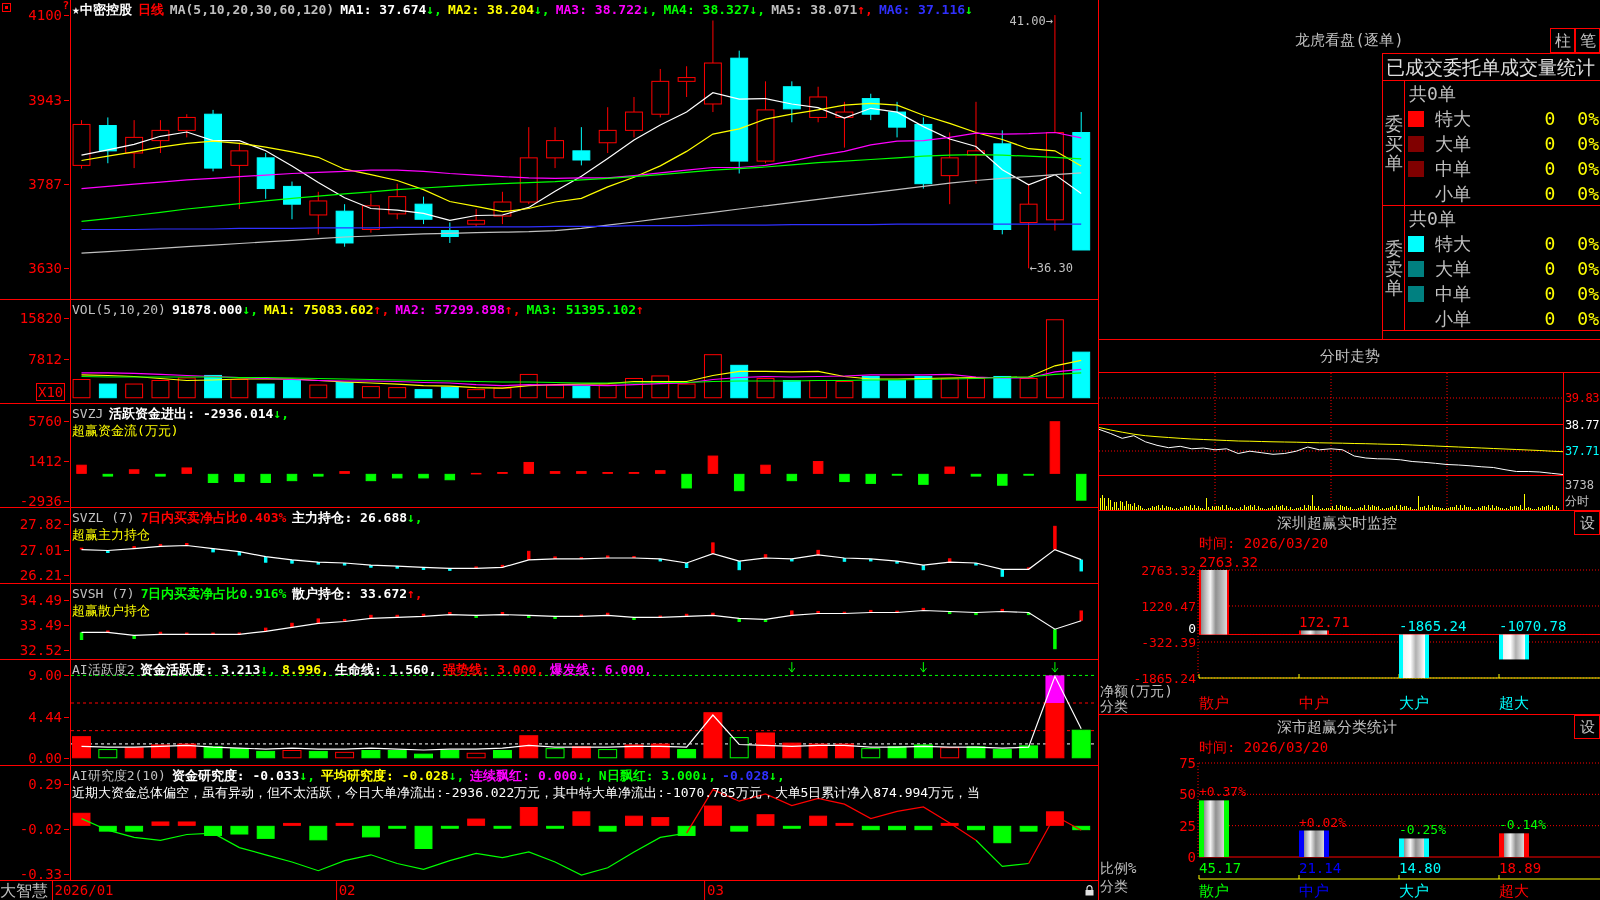  Describe the element at coordinates (45, 15) in the screenshot. I see `axis-tick-label: 4100` at that location.